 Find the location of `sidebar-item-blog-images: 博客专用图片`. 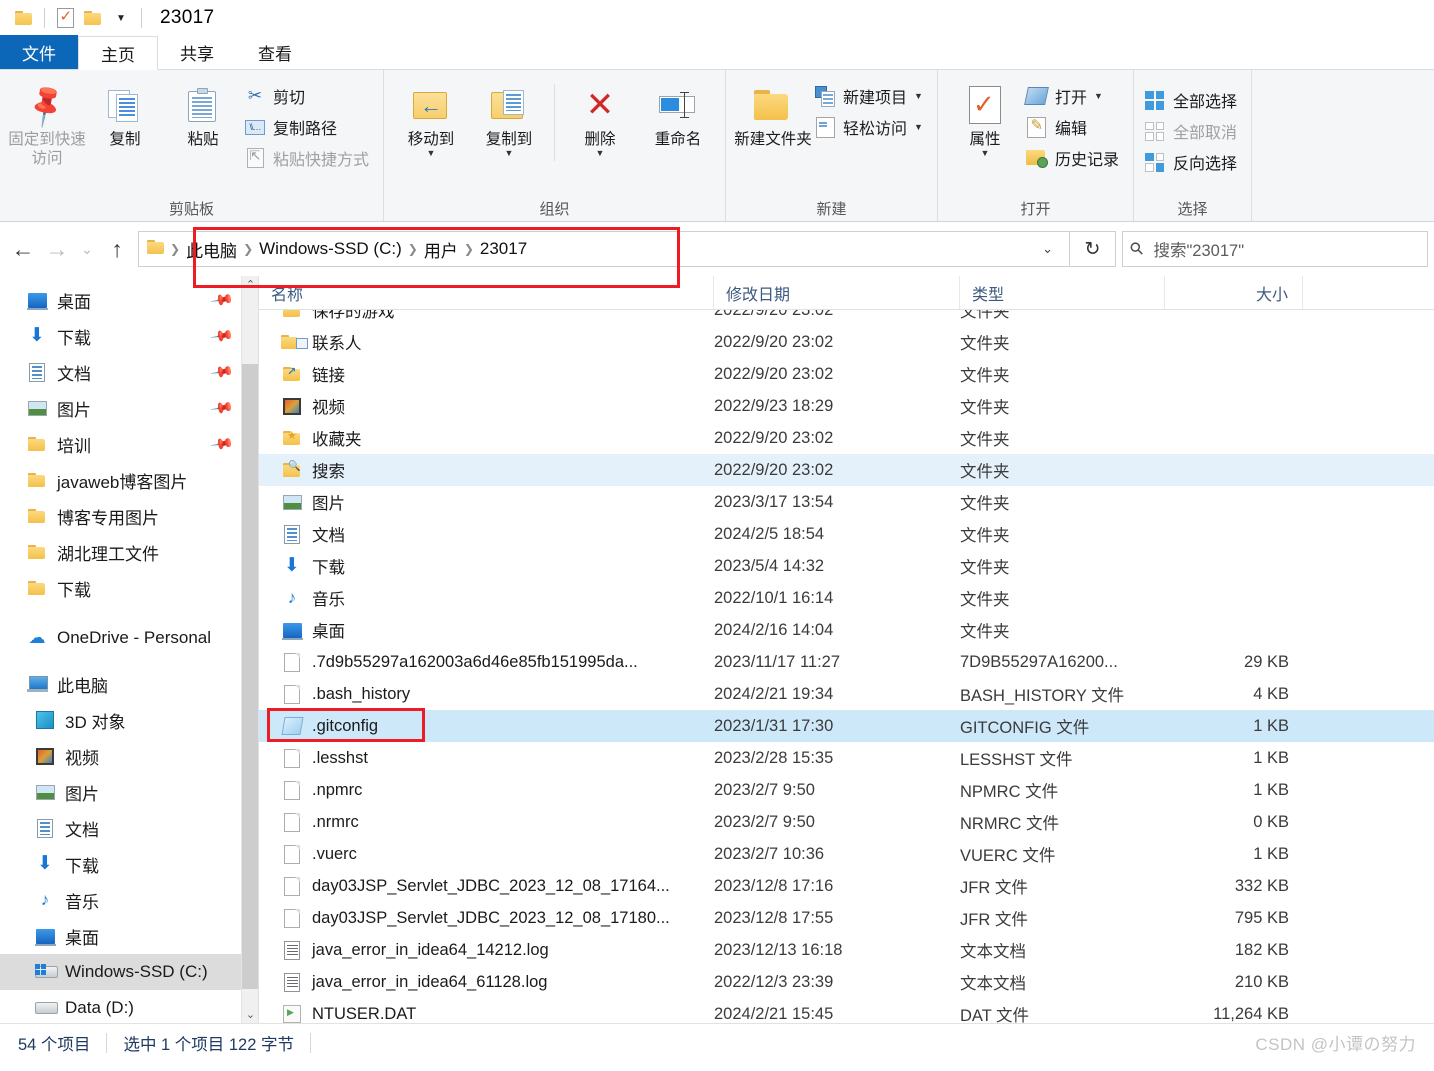

sidebar-item-blog-images: 博客专用图片 is located at coordinates (129, 516).